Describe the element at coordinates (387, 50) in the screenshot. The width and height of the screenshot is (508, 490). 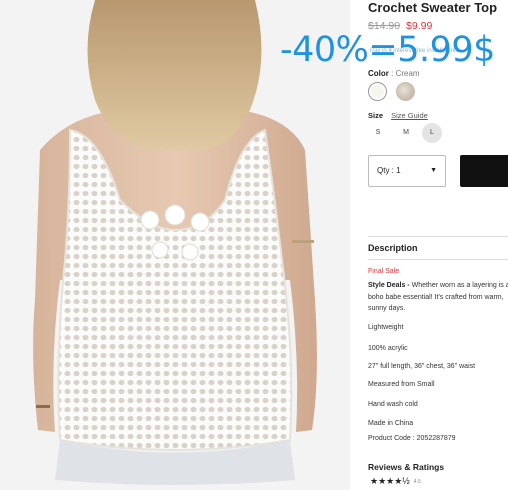
I see `discount-overlay-text: -40%=5.99$` at that location.